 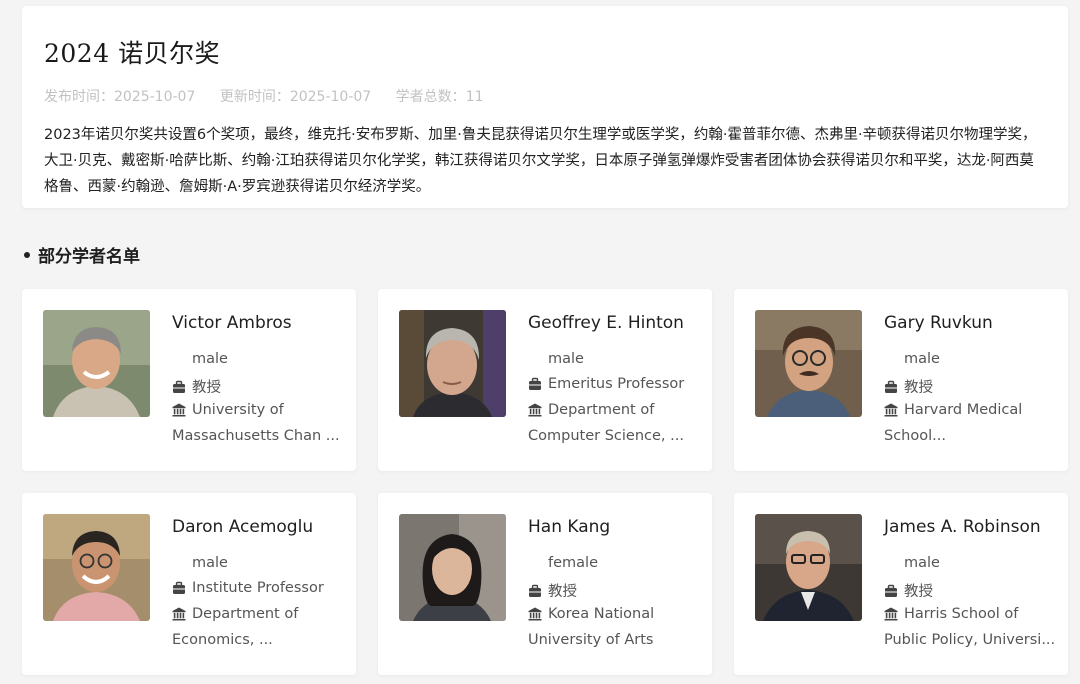 I want to click on count-label: 学者总数：, so click(x=430, y=97).